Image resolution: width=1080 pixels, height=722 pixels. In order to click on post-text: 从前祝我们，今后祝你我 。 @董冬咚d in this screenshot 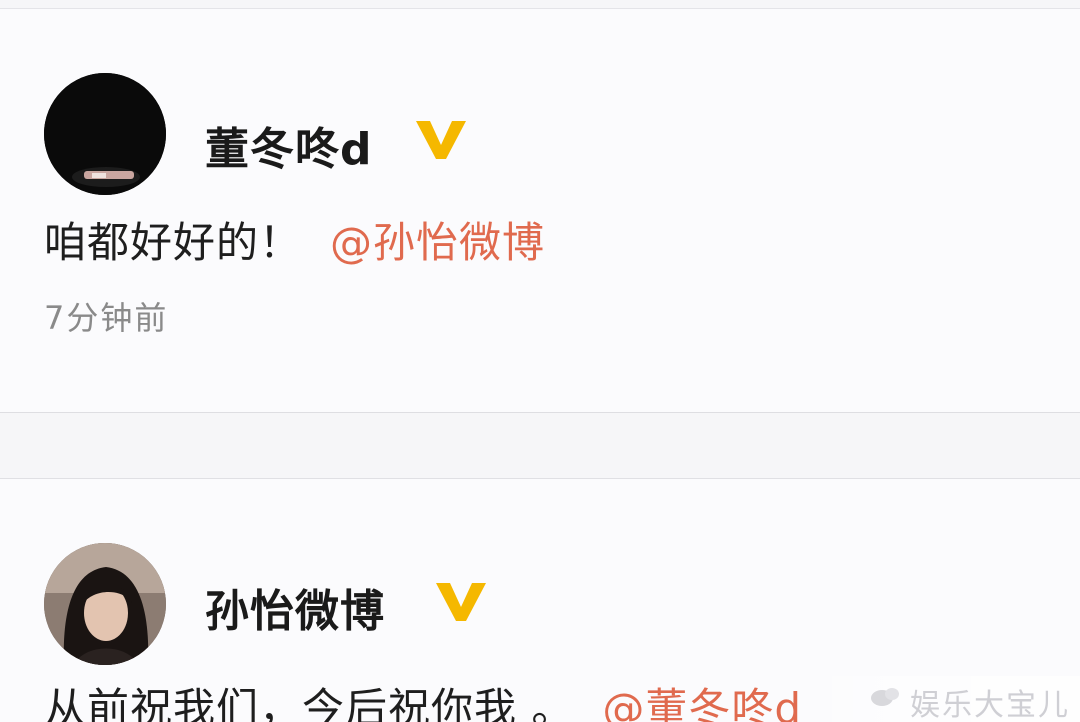, I will do `click(423, 698)`.